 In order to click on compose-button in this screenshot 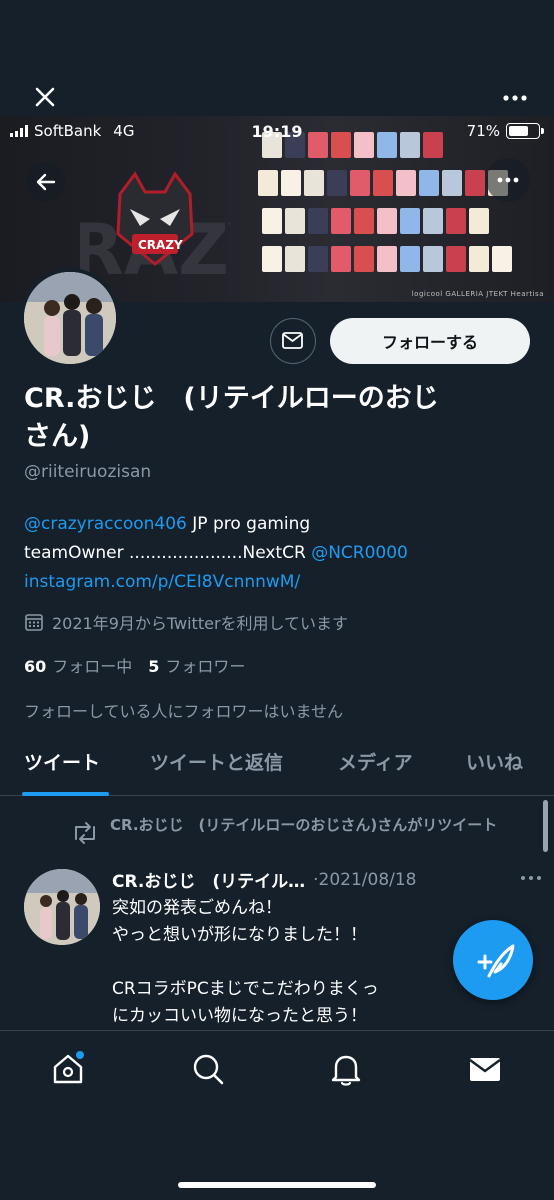, I will do `click(493, 960)`.